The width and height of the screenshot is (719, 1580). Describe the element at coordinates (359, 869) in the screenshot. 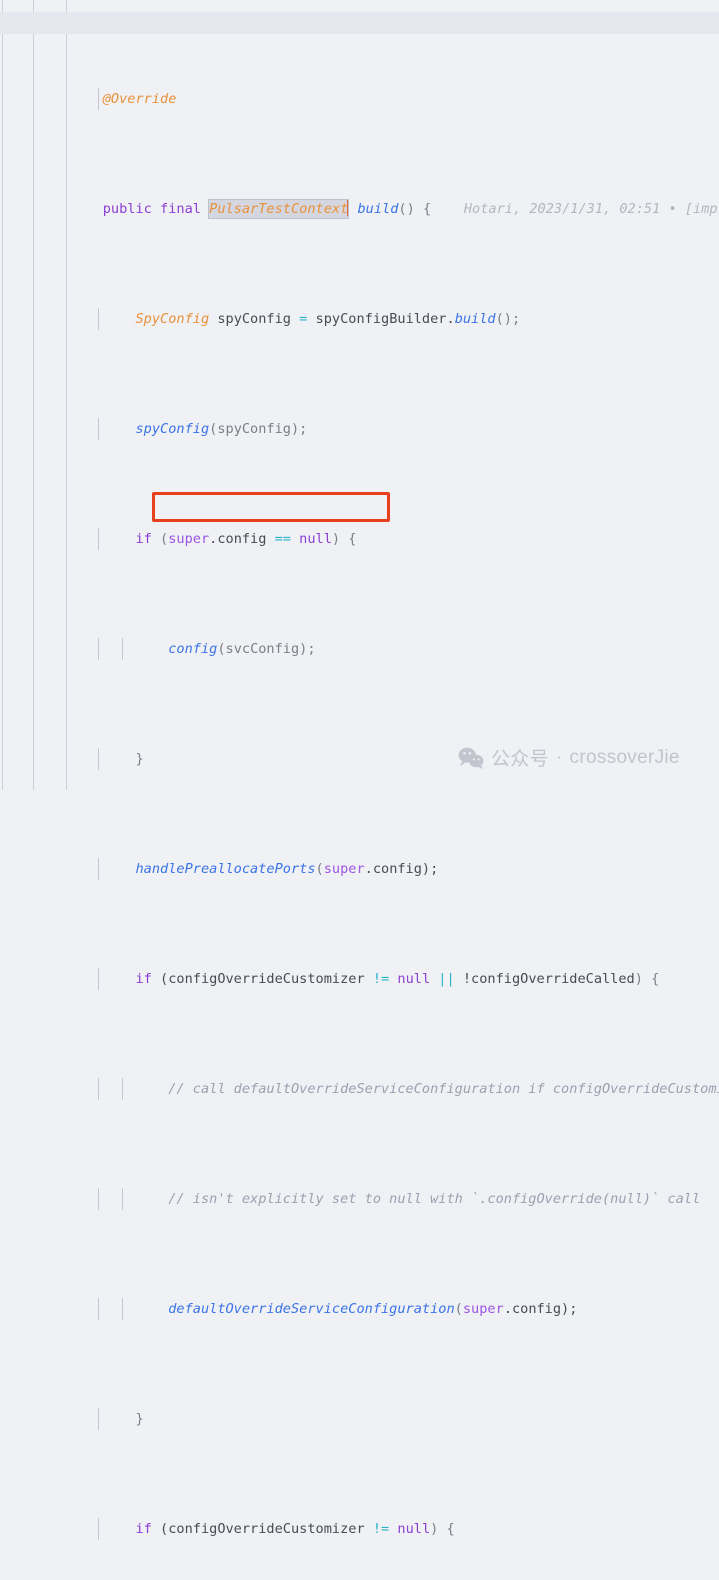

I see `code-line: handlePreallocatePorts(super.config);` at that location.